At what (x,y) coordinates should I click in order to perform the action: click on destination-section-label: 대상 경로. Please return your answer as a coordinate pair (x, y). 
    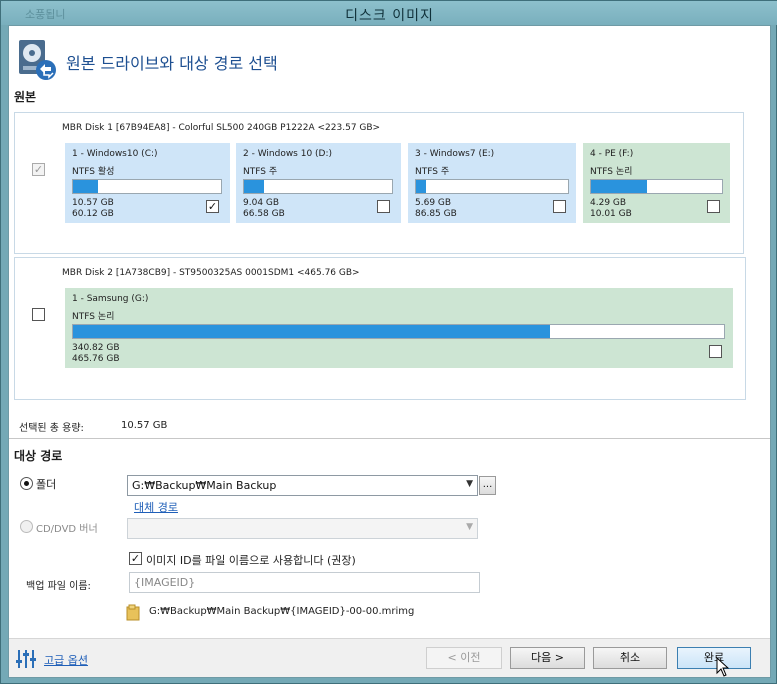
    Looking at the image, I should click on (38, 456).